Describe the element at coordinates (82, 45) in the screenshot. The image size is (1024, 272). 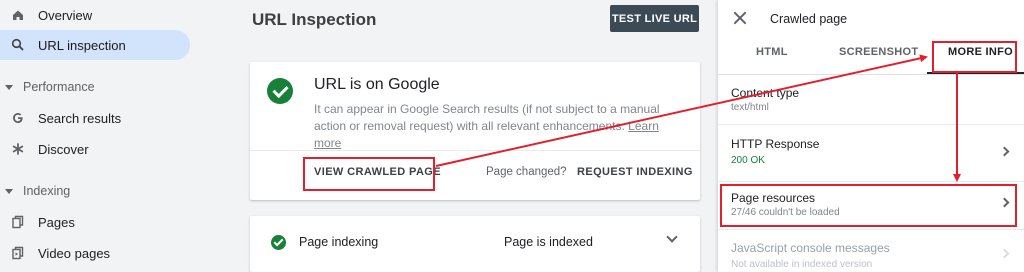
I see `sidebar-item-label: URL inspection` at that location.